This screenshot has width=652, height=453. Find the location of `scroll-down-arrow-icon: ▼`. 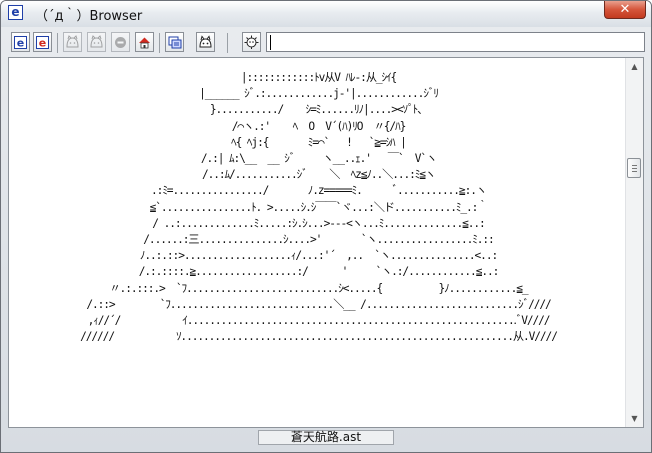

scroll-down-arrow-icon: ▼ is located at coordinates (634, 418).